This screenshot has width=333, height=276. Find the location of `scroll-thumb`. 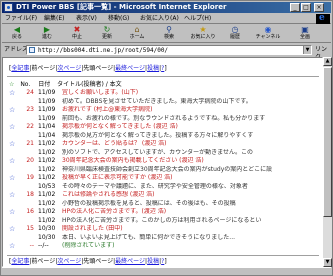

scroll-thumb is located at coordinates (327, 142).